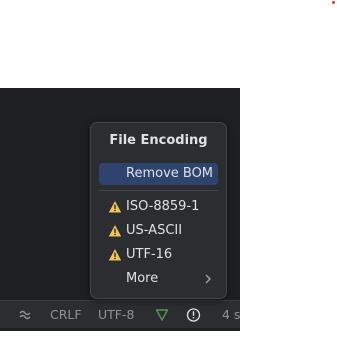 The image size is (337, 339). Describe the element at coordinates (149, 254) in the screenshot. I see `menu-item-label: UTF-16` at that location.